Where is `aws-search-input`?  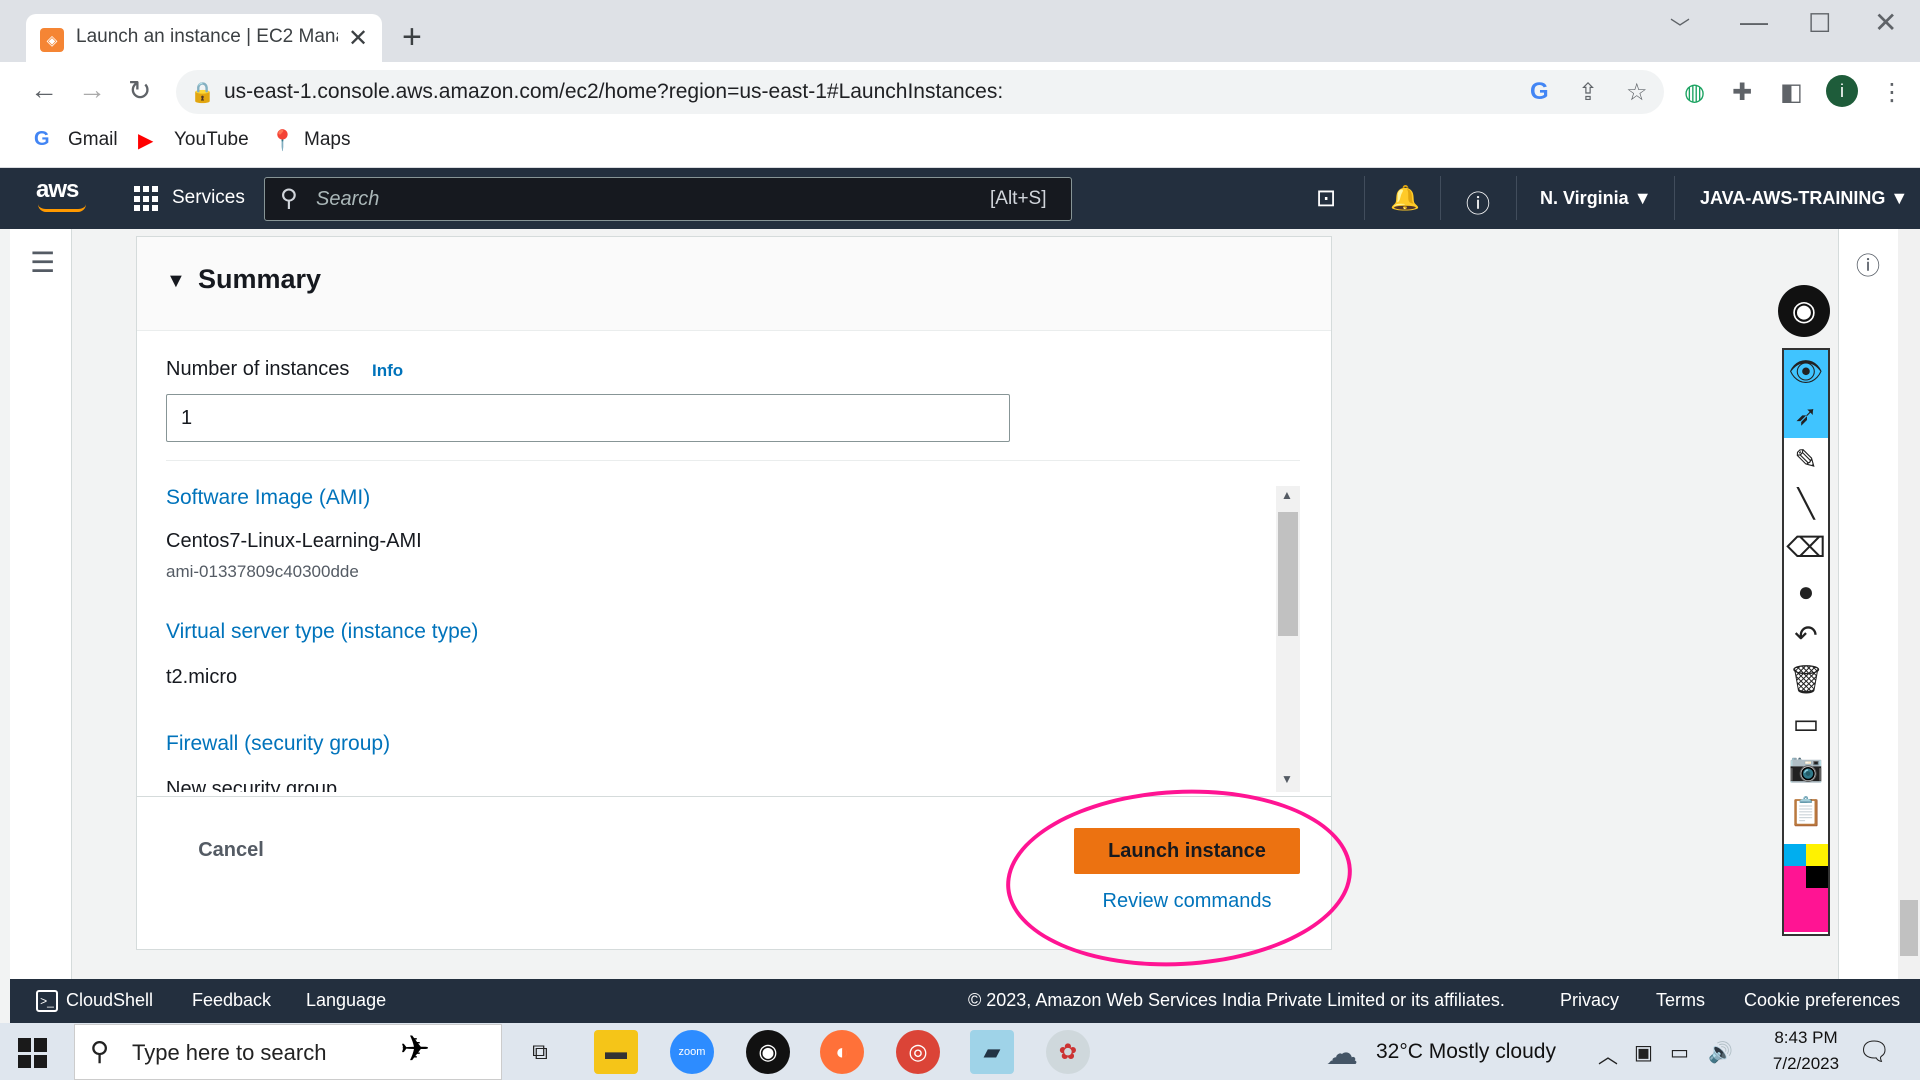 aws-search-input is located at coordinates (668, 199).